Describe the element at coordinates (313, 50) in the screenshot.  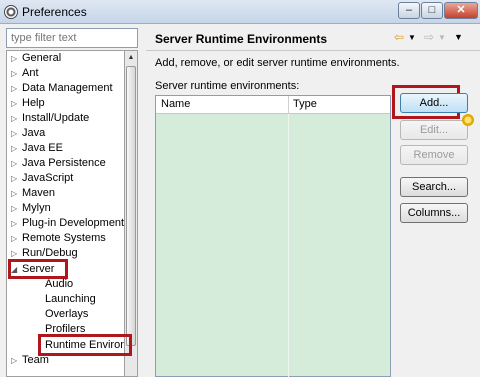
I see `header-separator` at that location.